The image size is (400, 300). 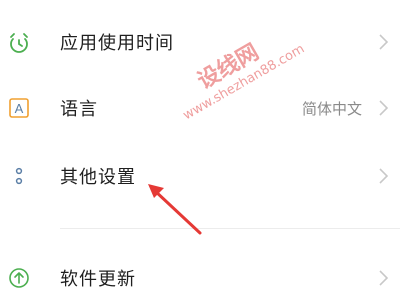 I want to click on settings-item-language: A 语言 简体中文, so click(x=200, y=108).